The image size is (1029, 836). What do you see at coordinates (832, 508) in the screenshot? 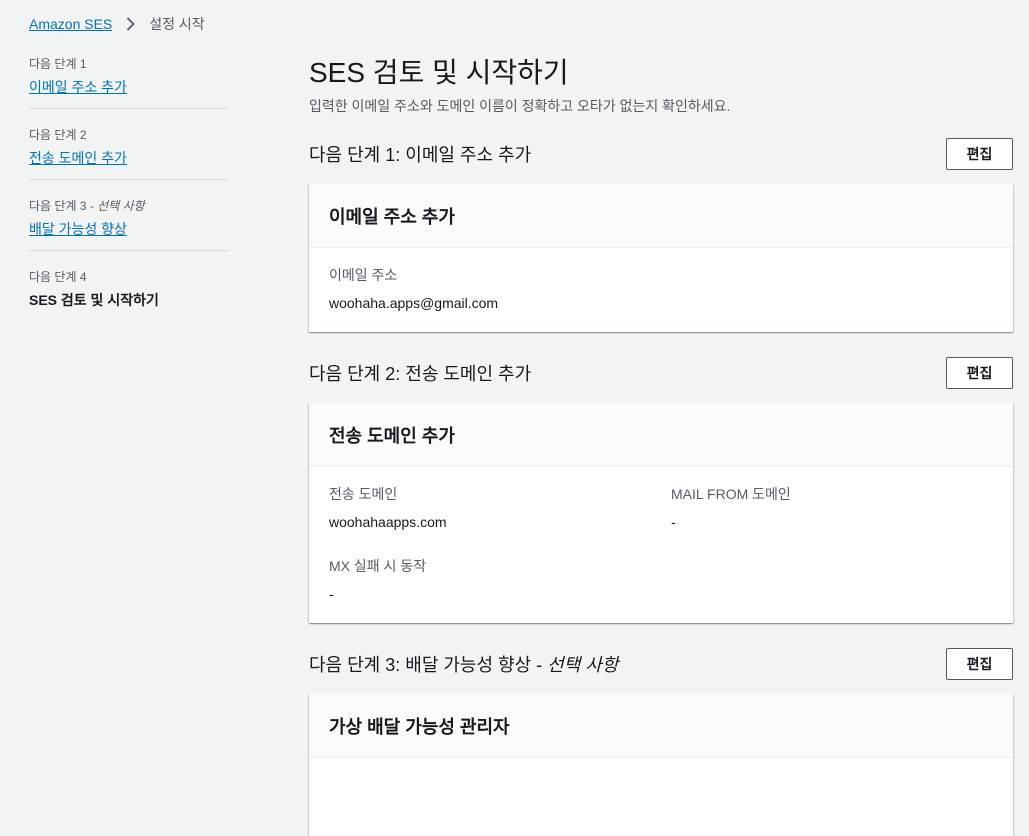
I see `field-mail-from-domain: MAIL FROM 도메인 -` at bounding box center [832, 508].